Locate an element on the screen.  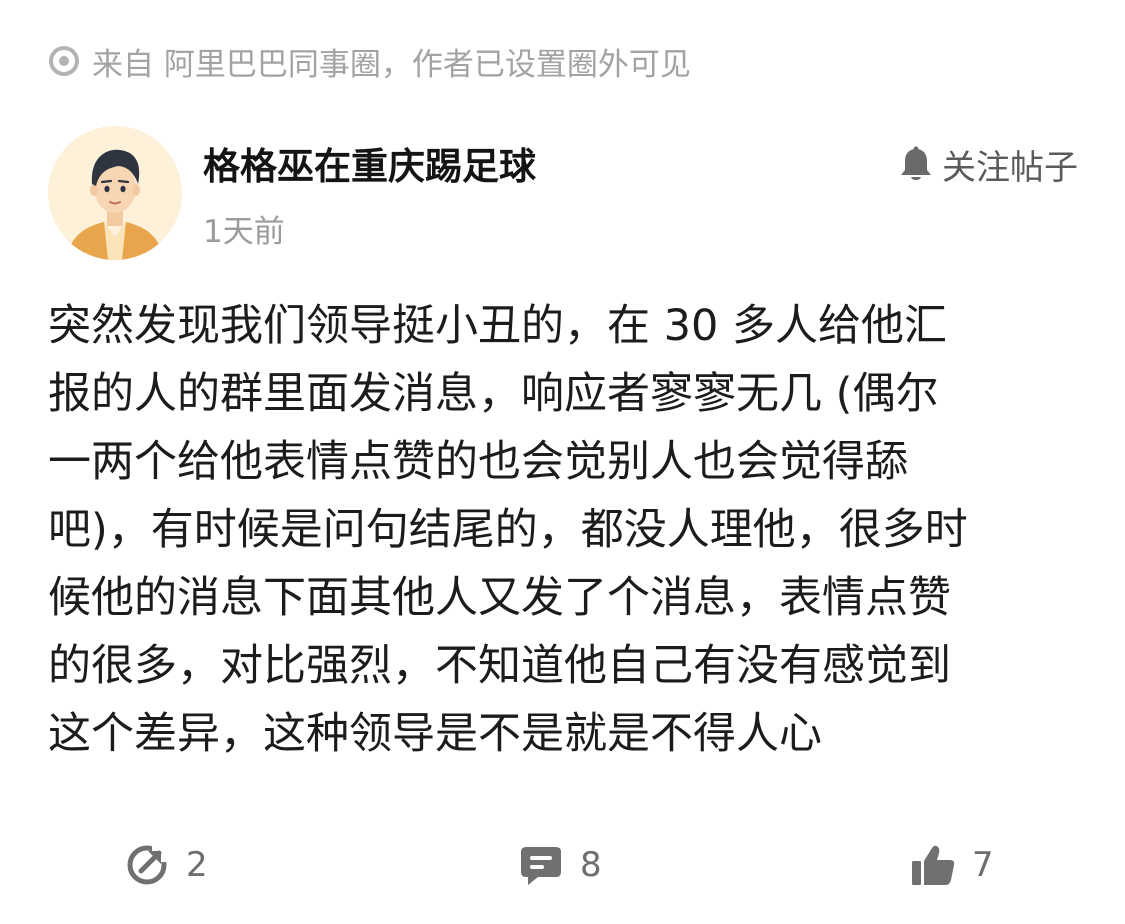
post-body-line: 一两个给他表情点赞的也会觉别人也会觉得舔 is located at coordinates (478, 462).